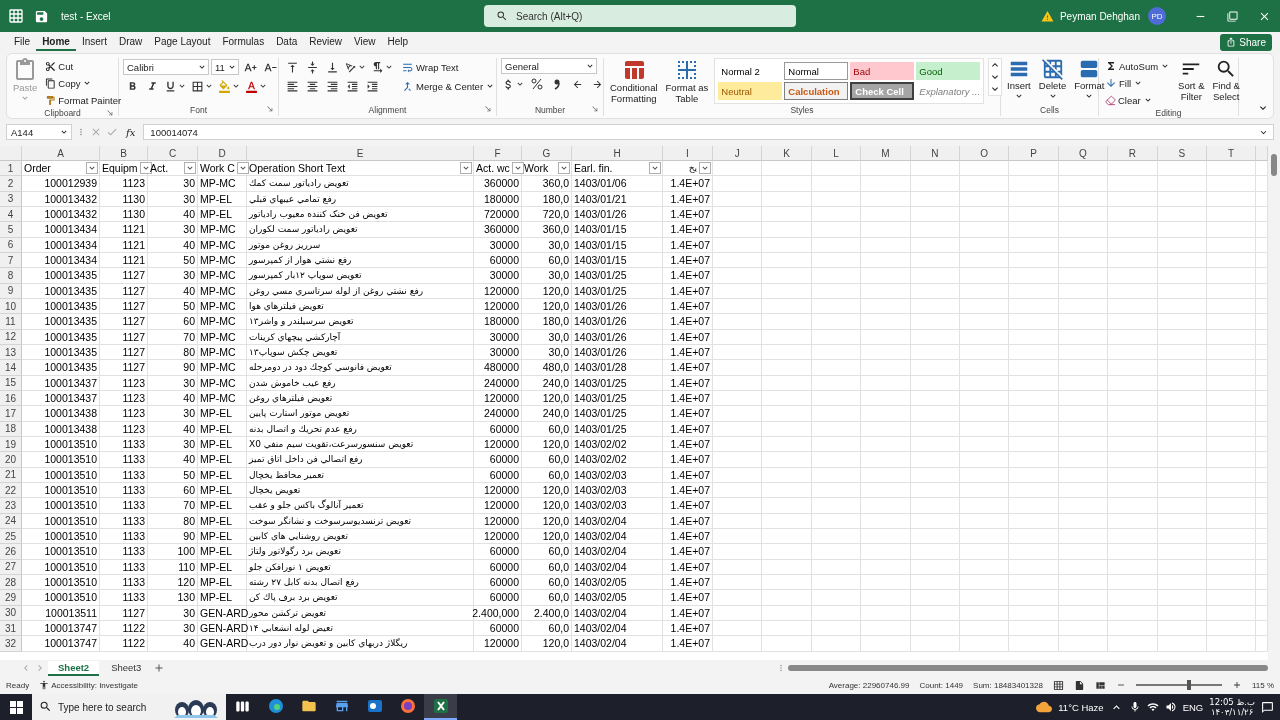 Image resolution: width=1280 pixels, height=720 pixels. Describe the element at coordinates (836, 153) in the screenshot. I see `column-header: L` at that location.